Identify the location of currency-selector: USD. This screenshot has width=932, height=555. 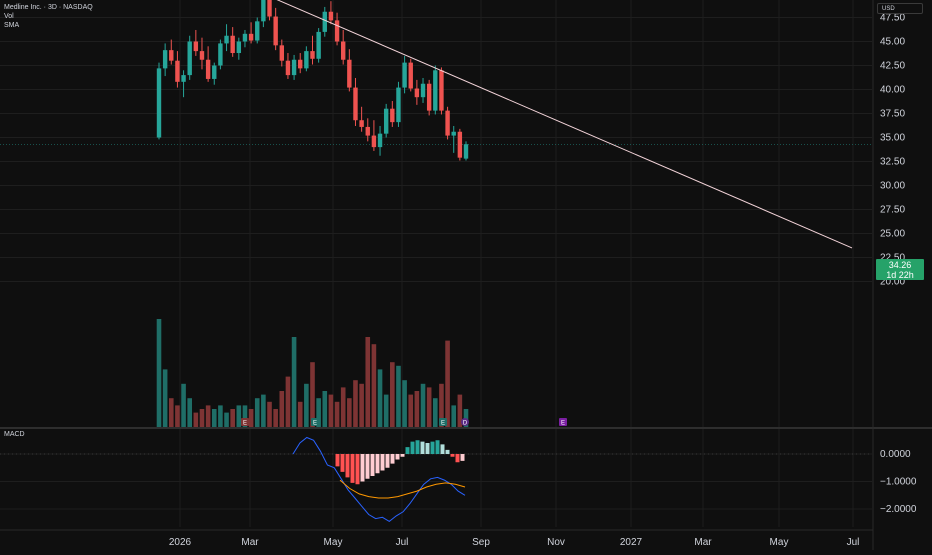
(900, 8).